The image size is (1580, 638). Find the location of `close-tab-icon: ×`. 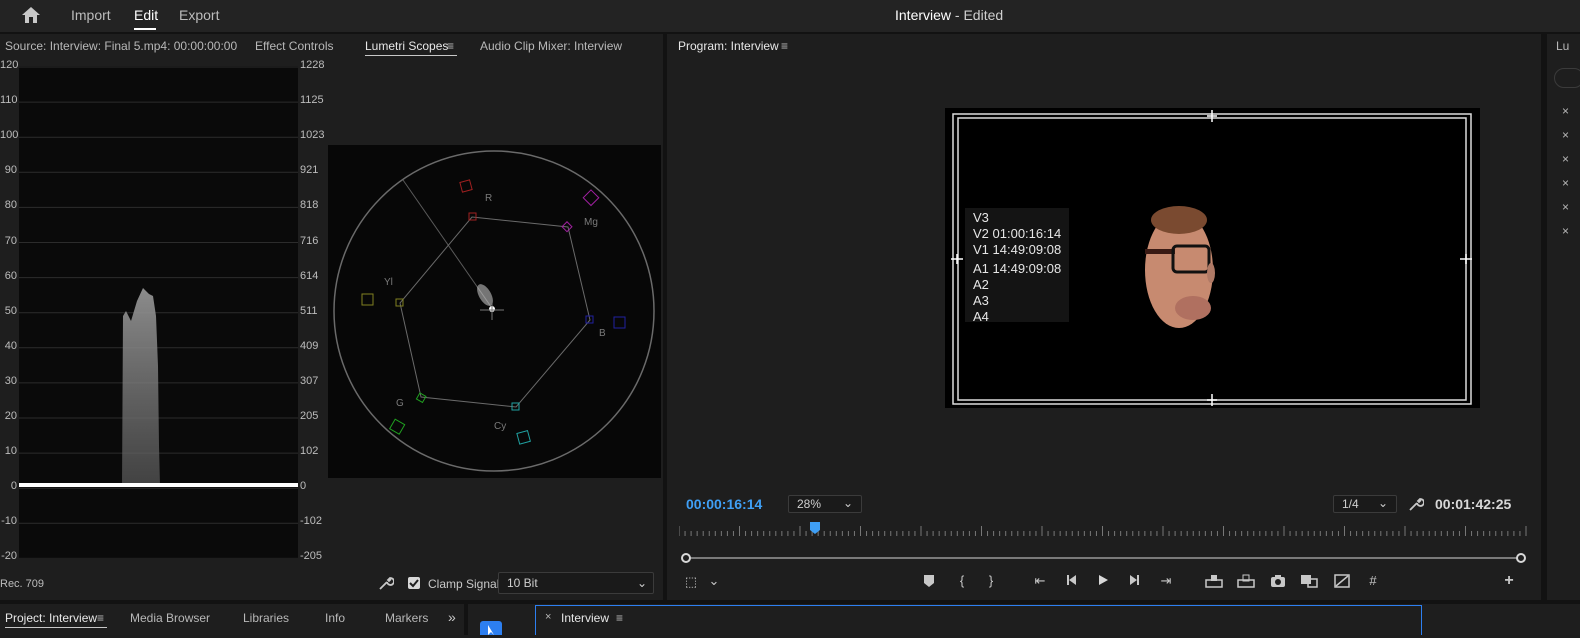

close-tab-icon: × is located at coordinates (548, 617).